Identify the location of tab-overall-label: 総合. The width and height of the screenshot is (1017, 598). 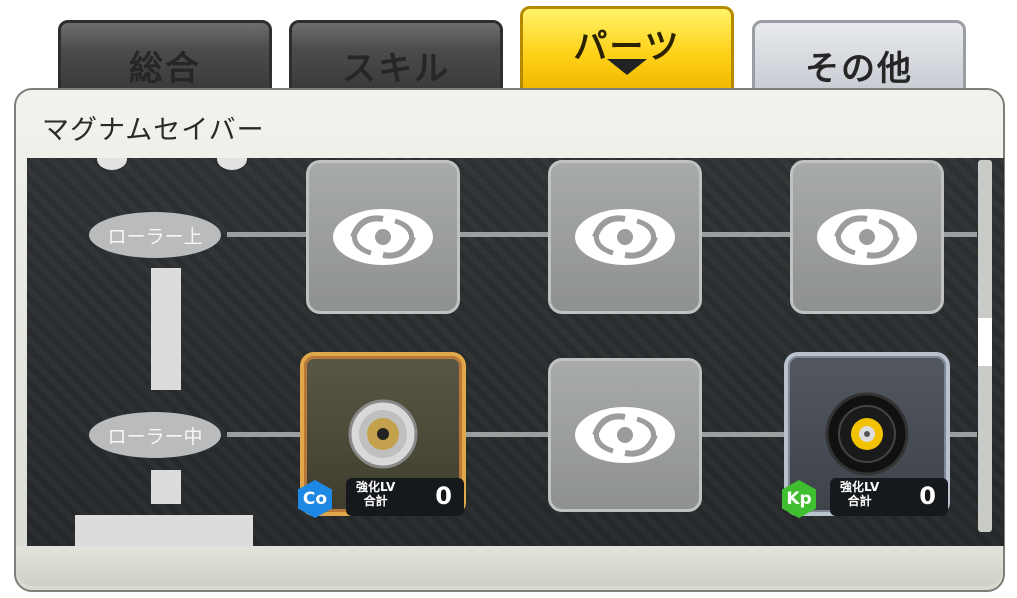
(165, 69).